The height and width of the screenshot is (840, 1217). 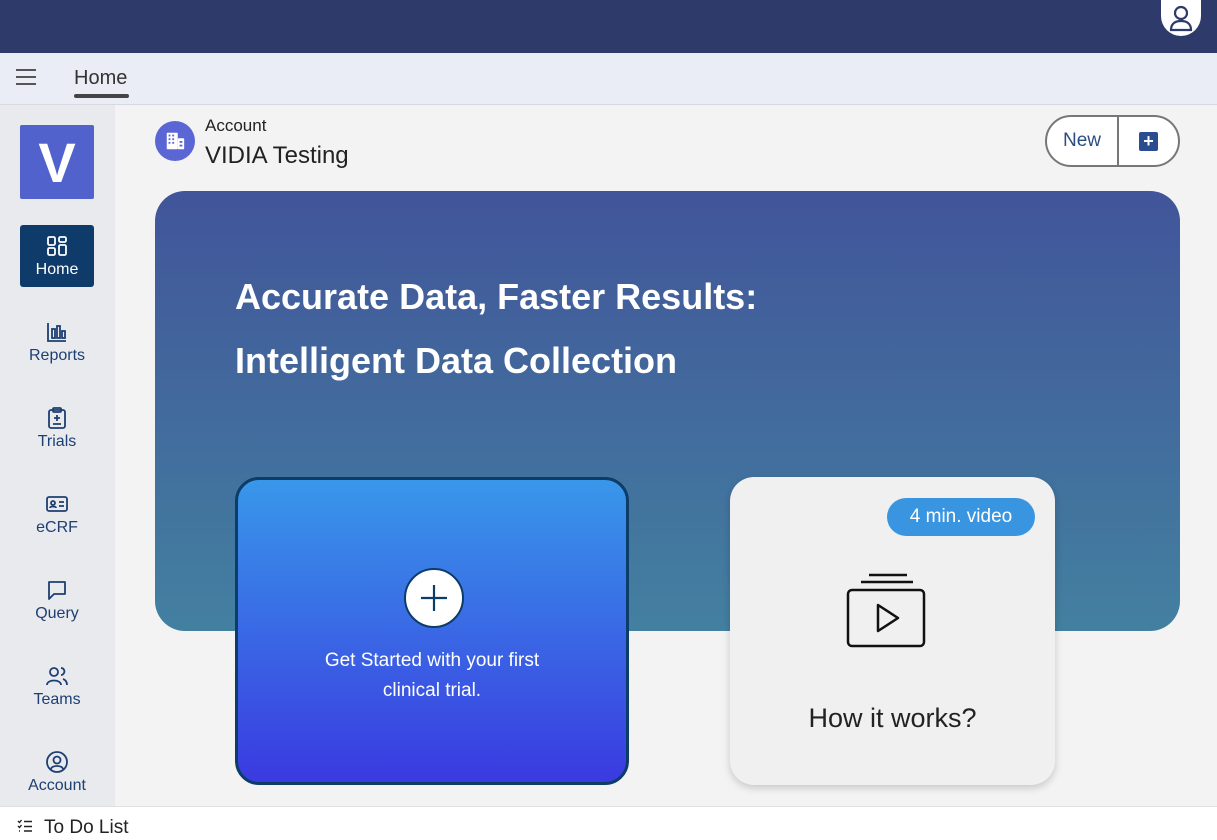 What do you see at coordinates (961, 517) in the screenshot?
I see `video-duration-badge: 4 min. video` at bounding box center [961, 517].